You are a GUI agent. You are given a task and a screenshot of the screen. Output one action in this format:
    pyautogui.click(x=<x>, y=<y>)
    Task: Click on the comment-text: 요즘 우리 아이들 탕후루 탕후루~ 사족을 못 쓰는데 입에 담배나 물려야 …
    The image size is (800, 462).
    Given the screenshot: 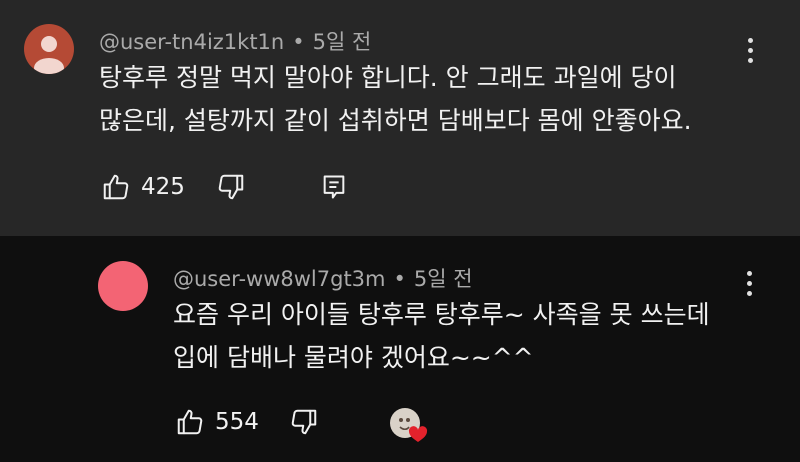 What is the action you would take?
    pyautogui.click(x=441, y=336)
    